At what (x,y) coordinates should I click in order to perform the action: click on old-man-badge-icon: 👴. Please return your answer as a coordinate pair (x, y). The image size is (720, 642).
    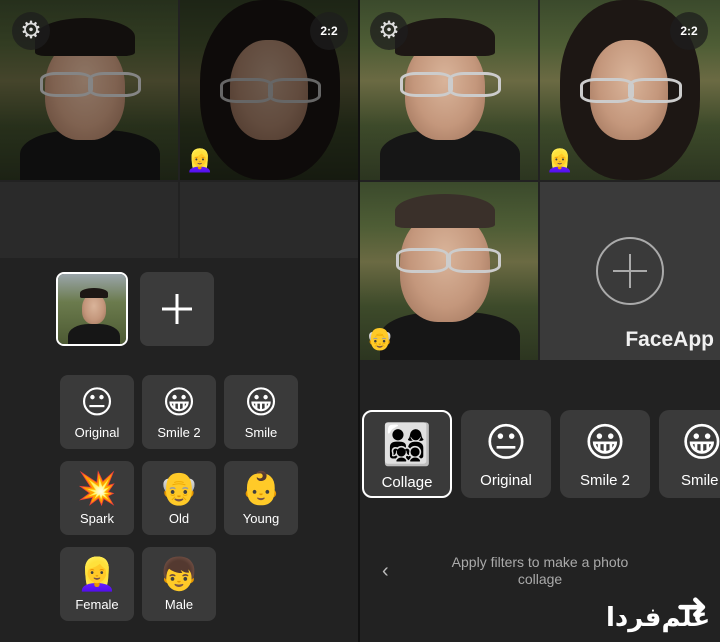
    Looking at the image, I should click on (380, 338).